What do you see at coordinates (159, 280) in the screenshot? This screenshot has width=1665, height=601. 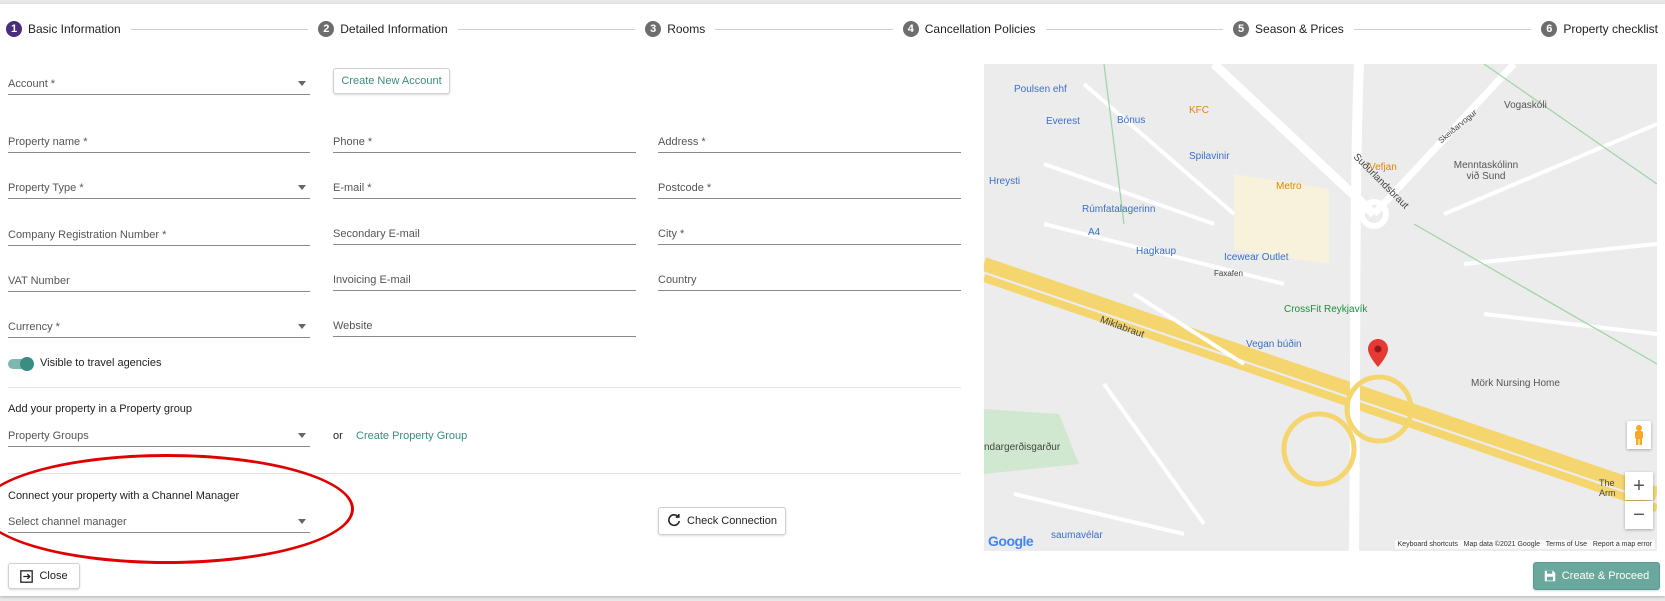 I see `vat-number-input: VAT Number` at bounding box center [159, 280].